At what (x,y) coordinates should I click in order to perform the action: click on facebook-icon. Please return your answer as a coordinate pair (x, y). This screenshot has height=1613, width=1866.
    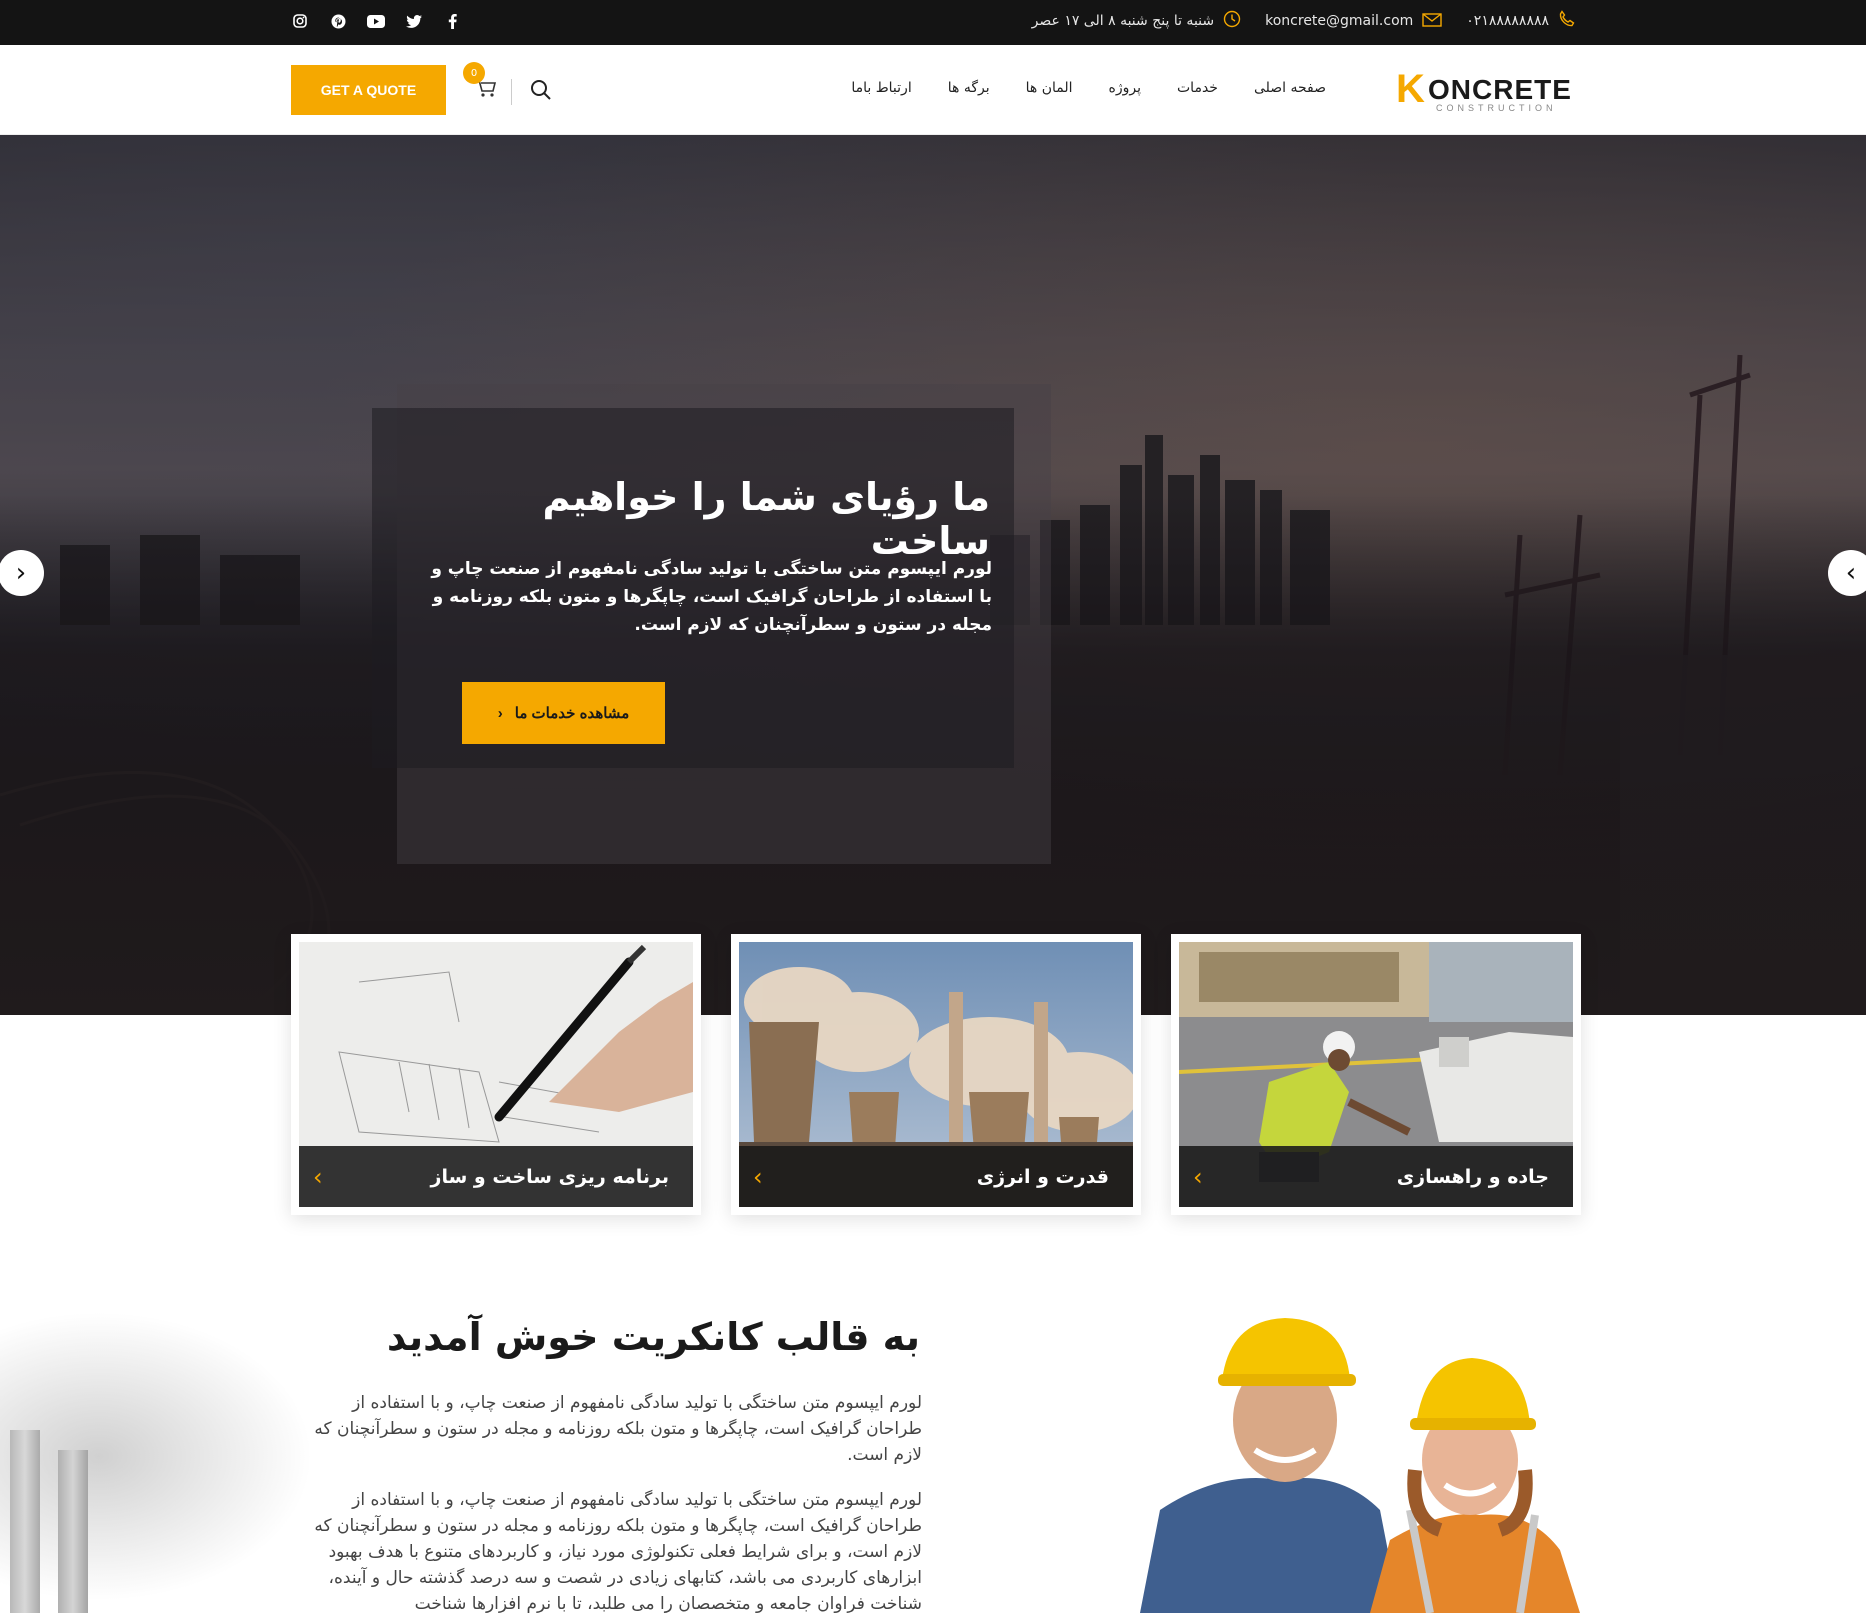
    Looking at the image, I should click on (452, 21).